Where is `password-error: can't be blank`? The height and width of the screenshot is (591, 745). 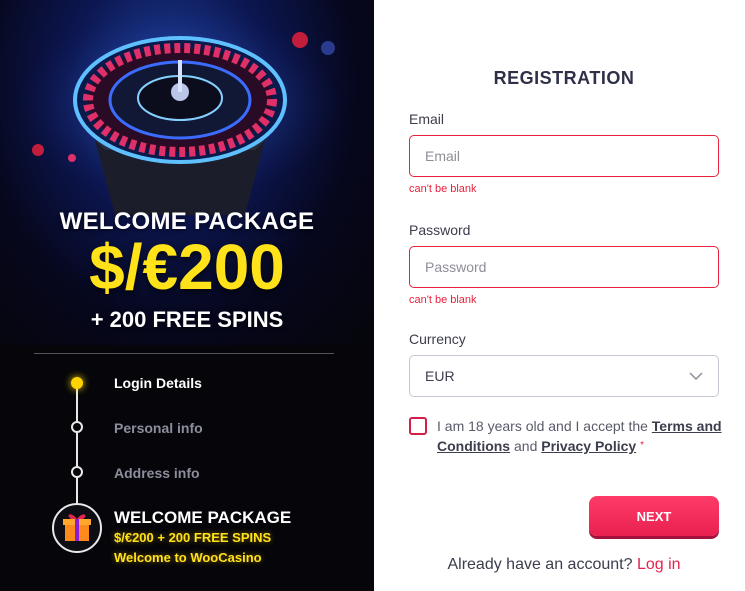
password-error: can't be blank is located at coordinates (443, 300).